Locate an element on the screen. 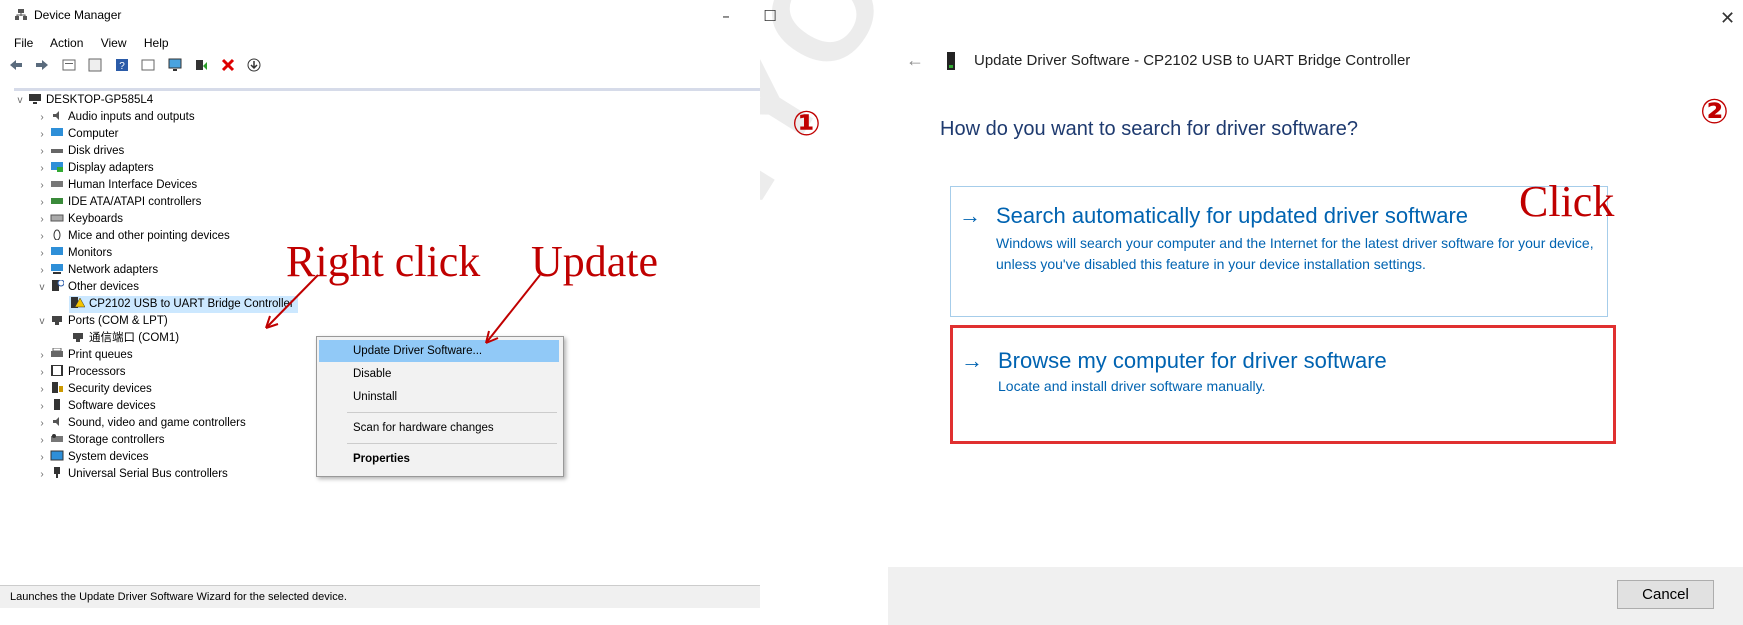 The image size is (1743, 625). dialog-footer is located at coordinates (1315, 596).